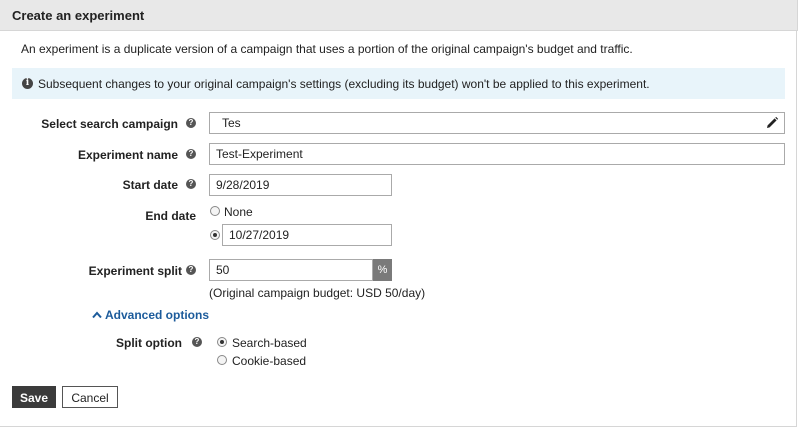  Describe the element at coordinates (191, 123) in the screenshot. I see `campaign-help-icon: ?` at that location.